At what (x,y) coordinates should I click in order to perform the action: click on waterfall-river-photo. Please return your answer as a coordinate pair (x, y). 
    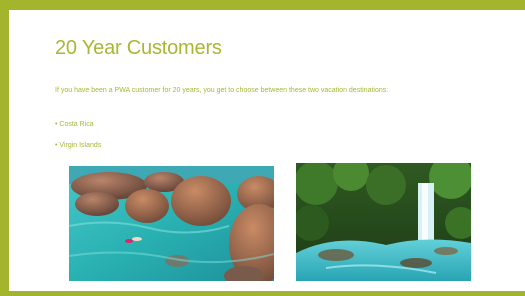
    Looking at the image, I should click on (383, 222).